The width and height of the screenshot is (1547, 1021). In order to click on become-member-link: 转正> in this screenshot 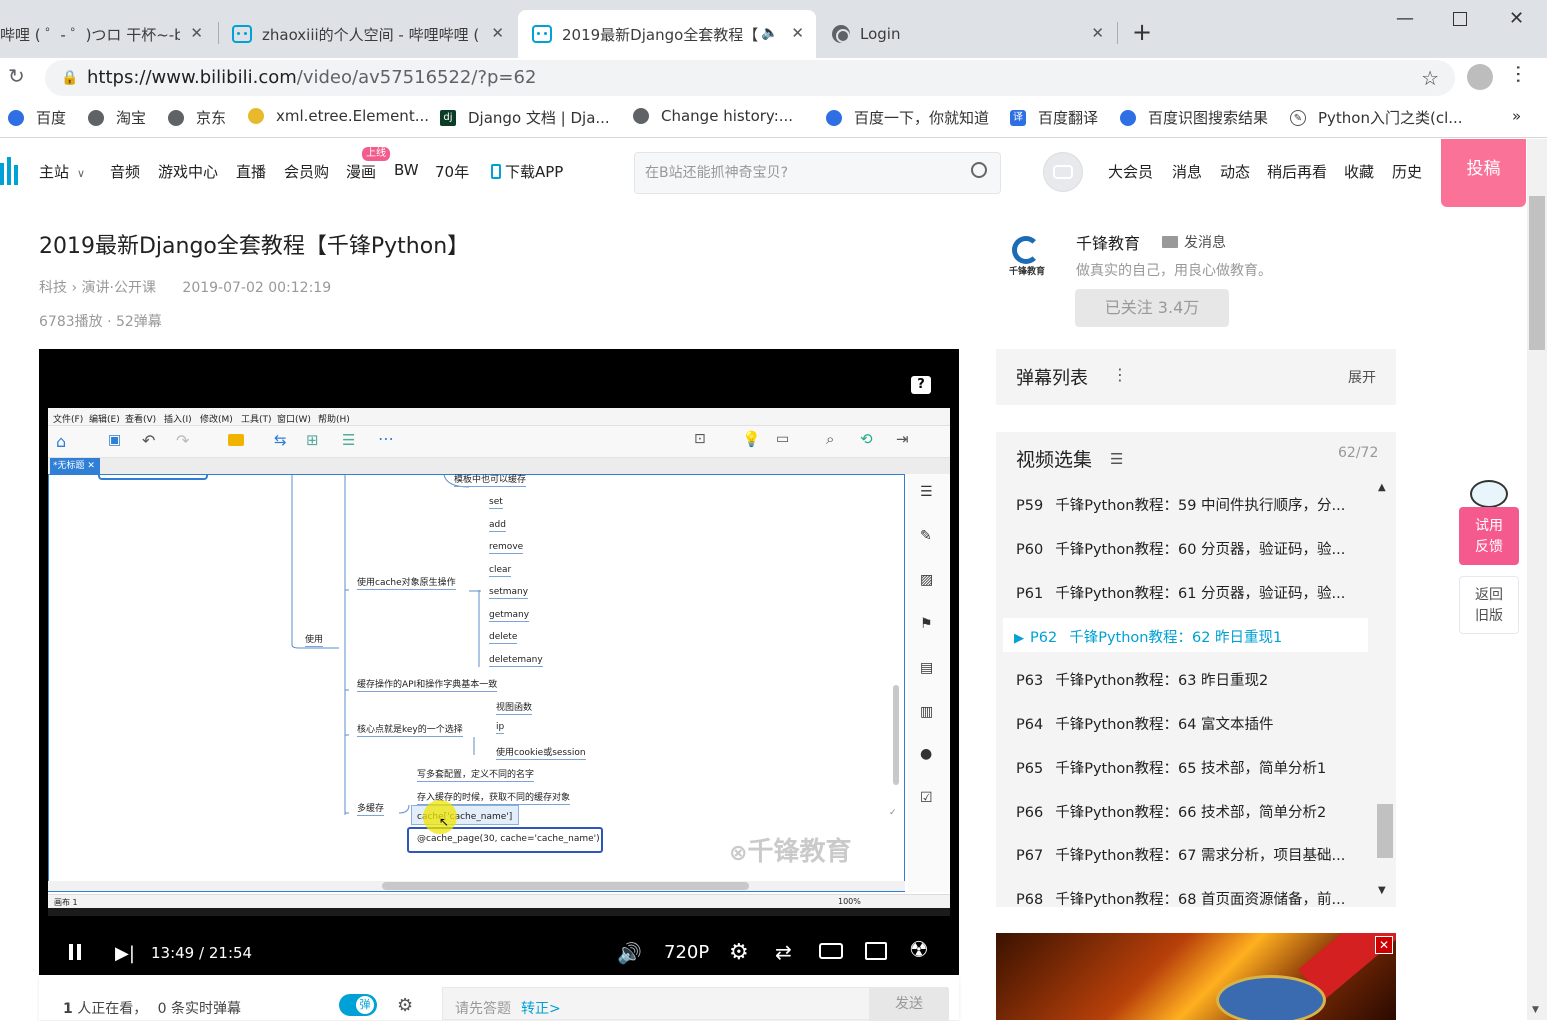, I will do `click(541, 1008)`.